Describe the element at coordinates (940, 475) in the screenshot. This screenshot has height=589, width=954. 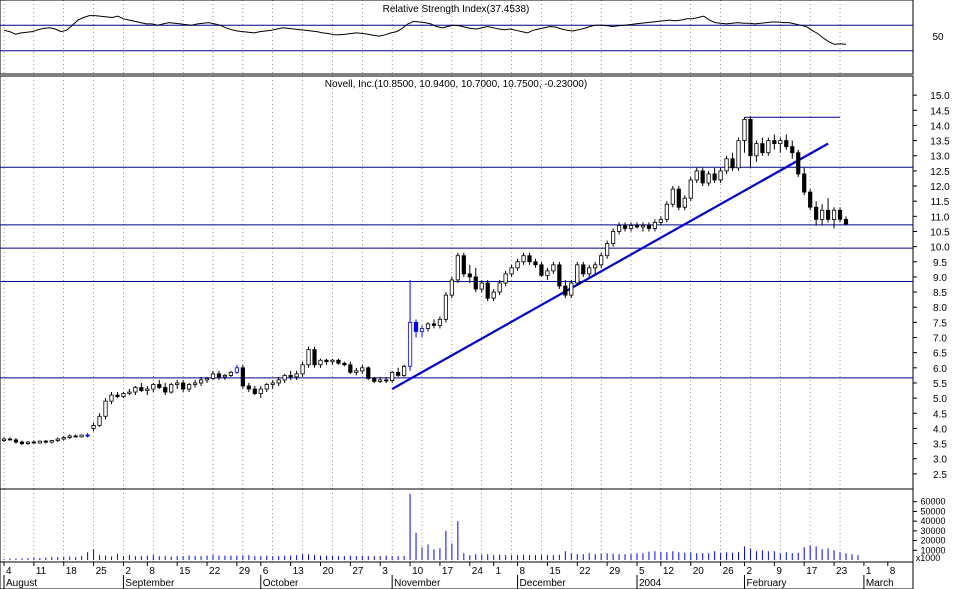
I see `price-tick-label: 2.5` at that location.